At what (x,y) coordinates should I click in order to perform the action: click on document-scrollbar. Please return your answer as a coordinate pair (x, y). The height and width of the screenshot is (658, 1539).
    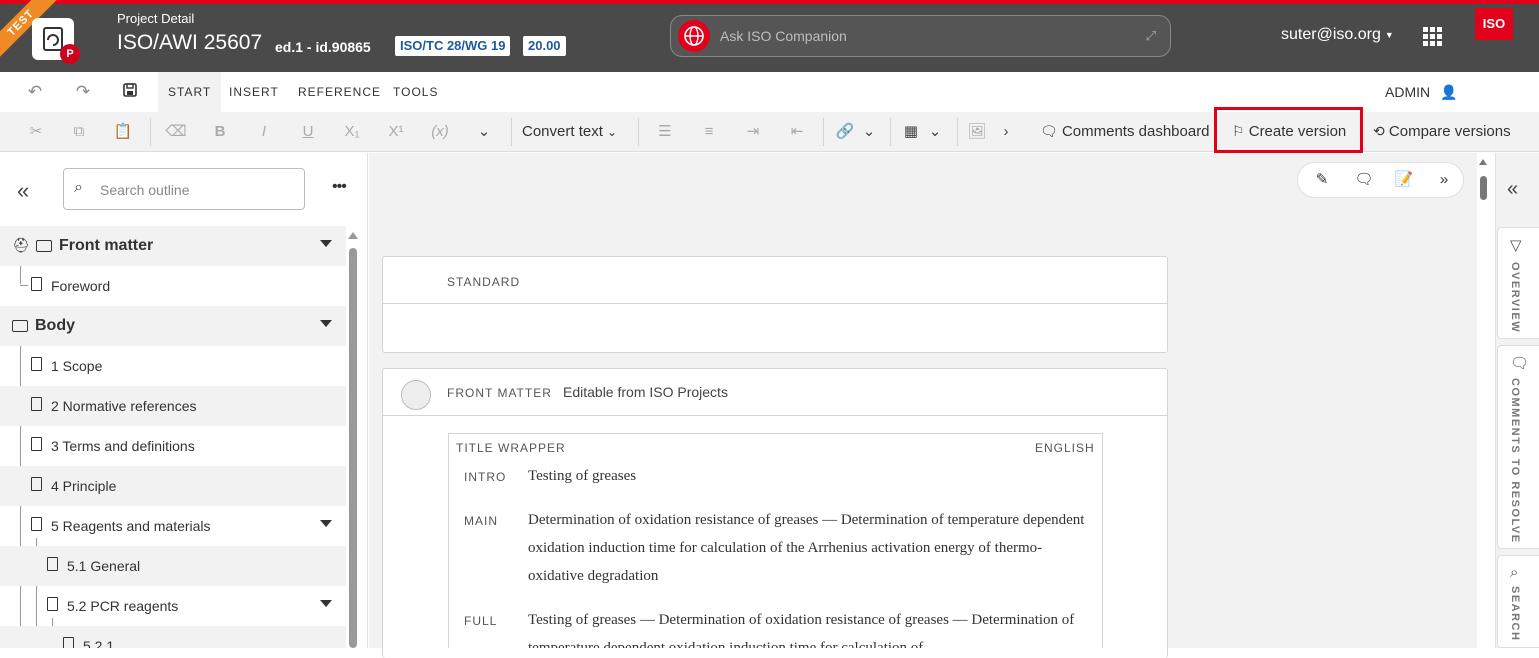
    Looking at the image, I should click on (1483, 188).